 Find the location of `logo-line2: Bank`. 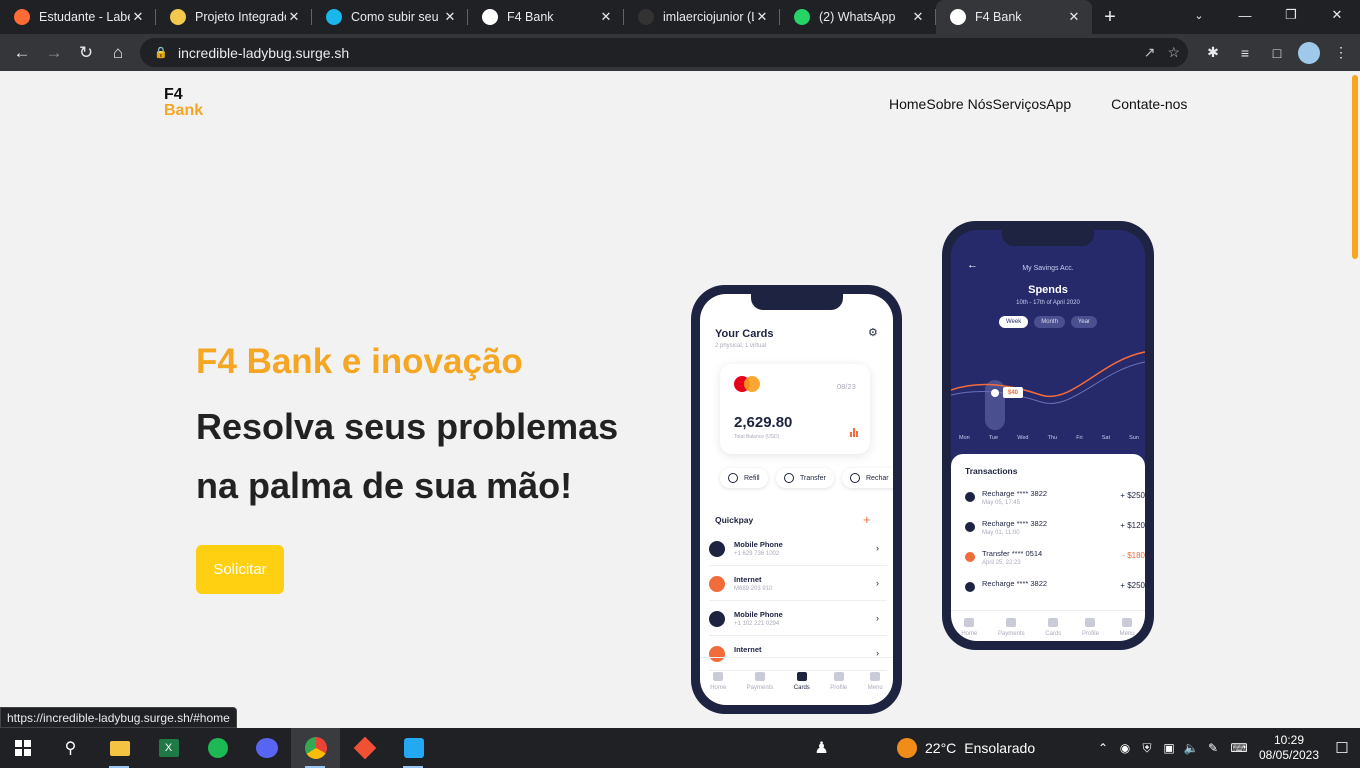

logo-line2: Bank is located at coordinates (184, 110).